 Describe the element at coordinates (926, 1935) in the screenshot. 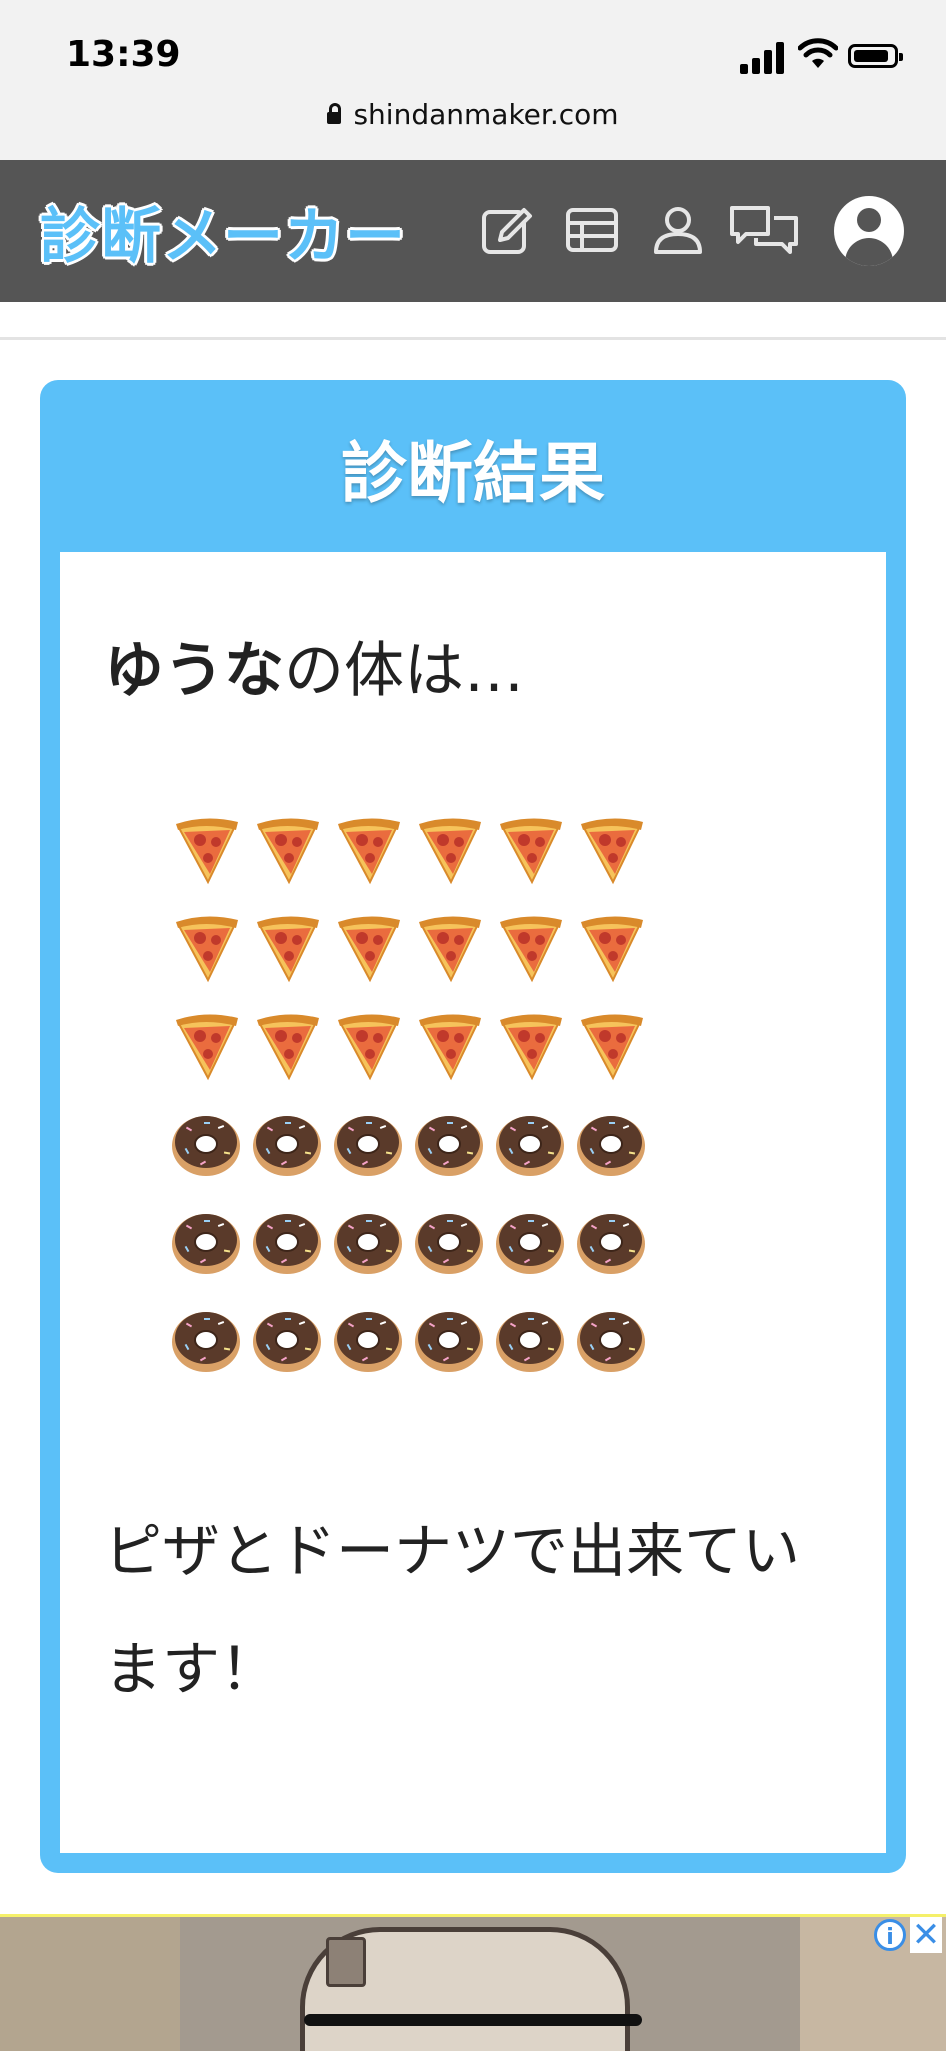

I see `ad-close-icon: ✕` at that location.